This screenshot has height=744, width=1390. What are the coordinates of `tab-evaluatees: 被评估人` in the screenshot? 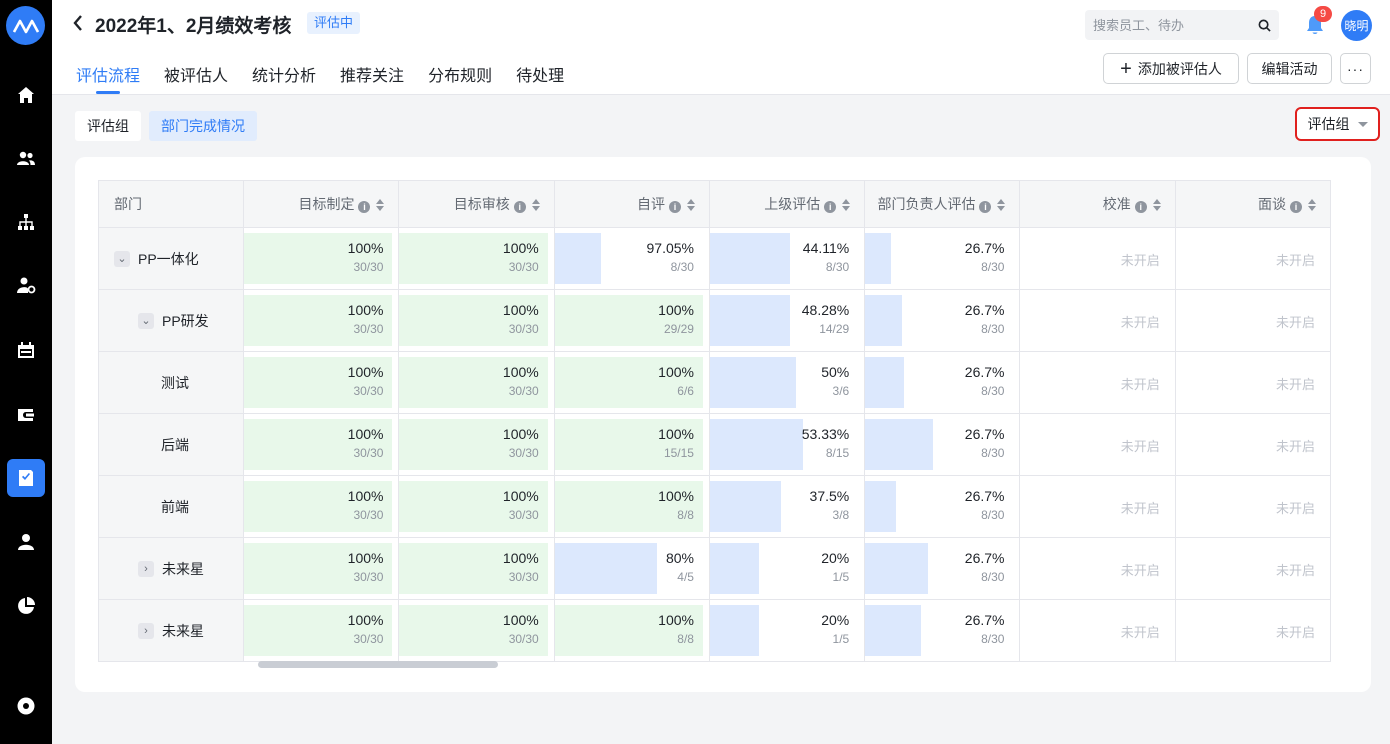 It's located at (196, 78).